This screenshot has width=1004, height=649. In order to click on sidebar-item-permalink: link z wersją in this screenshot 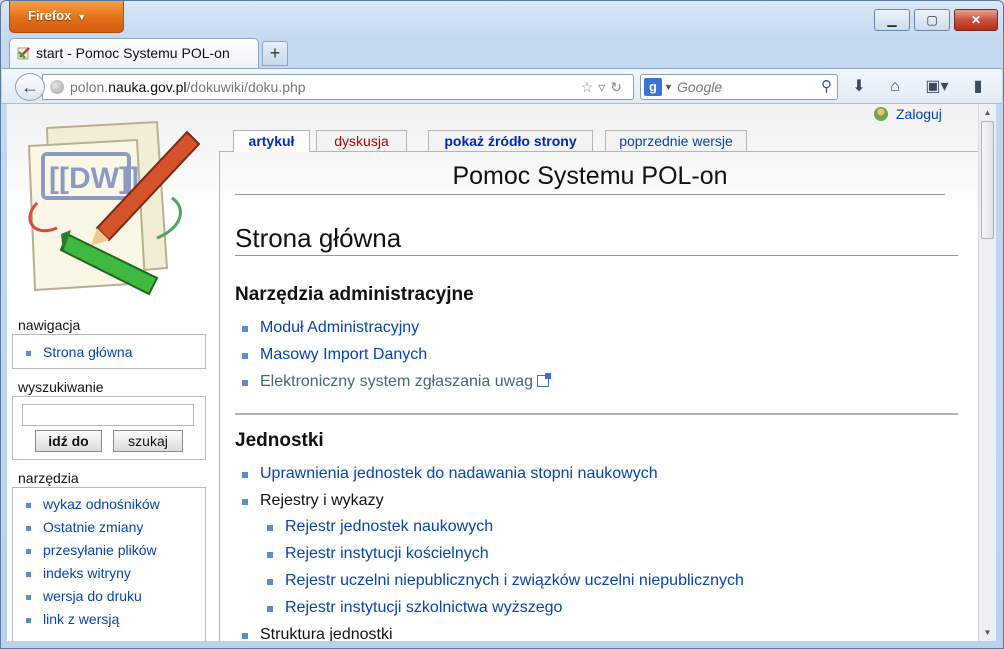, I will do `click(109, 619)`.